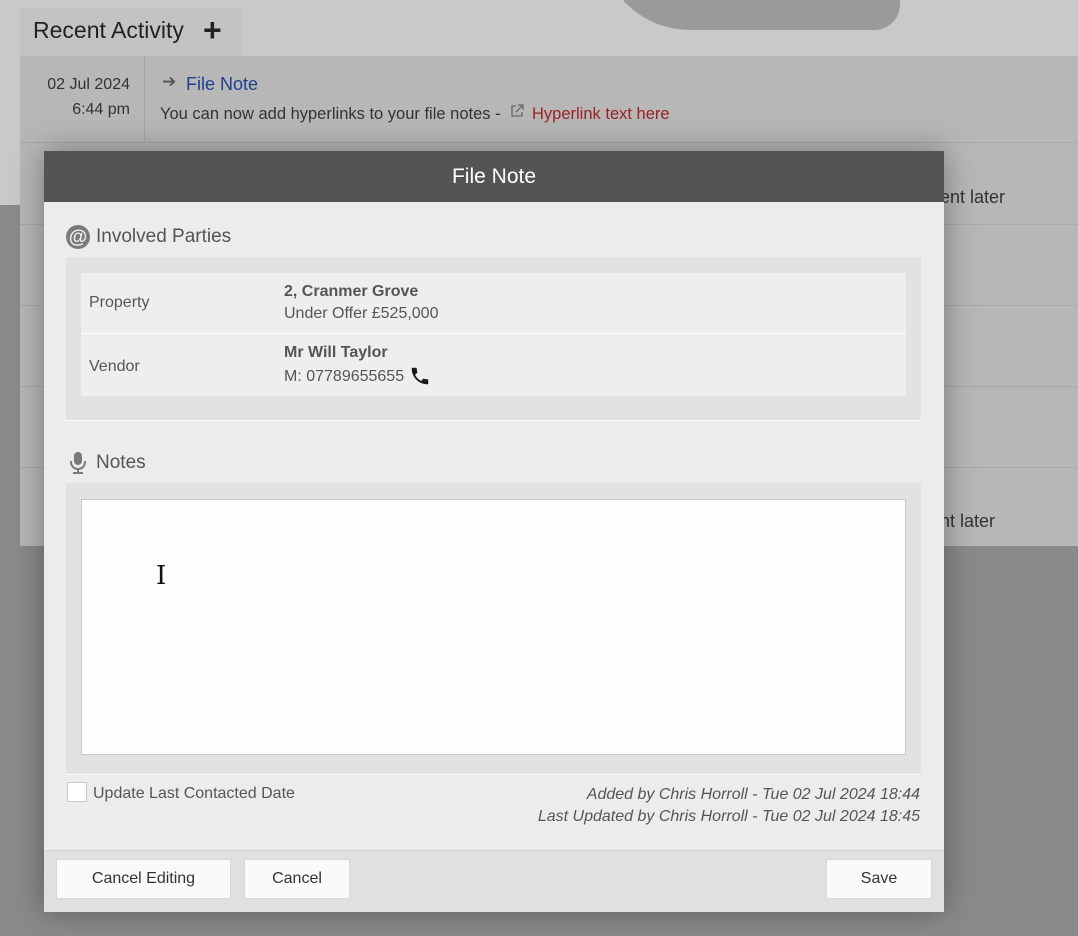 The image size is (1078, 936). Describe the element at coordinates (549, 142) in the screenshot. I see `activity-divider` at that location.